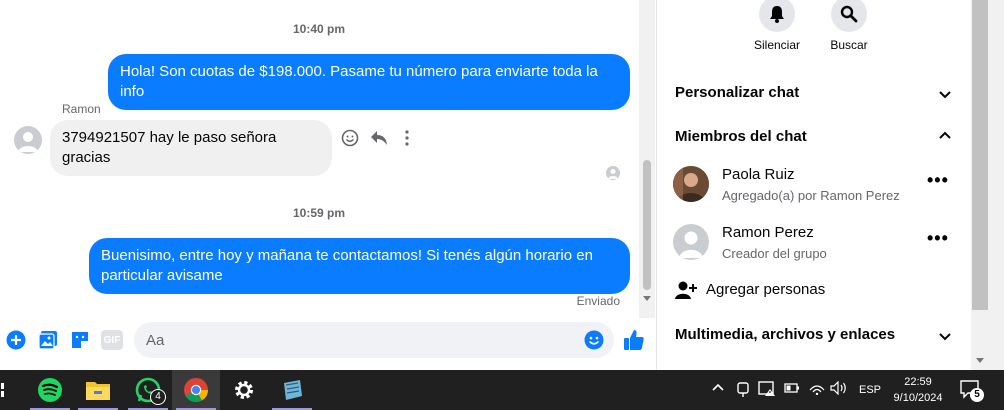 This screenshot has height=410, width=1004. I want to click on read-receipt-avatar, so click(613, 173).